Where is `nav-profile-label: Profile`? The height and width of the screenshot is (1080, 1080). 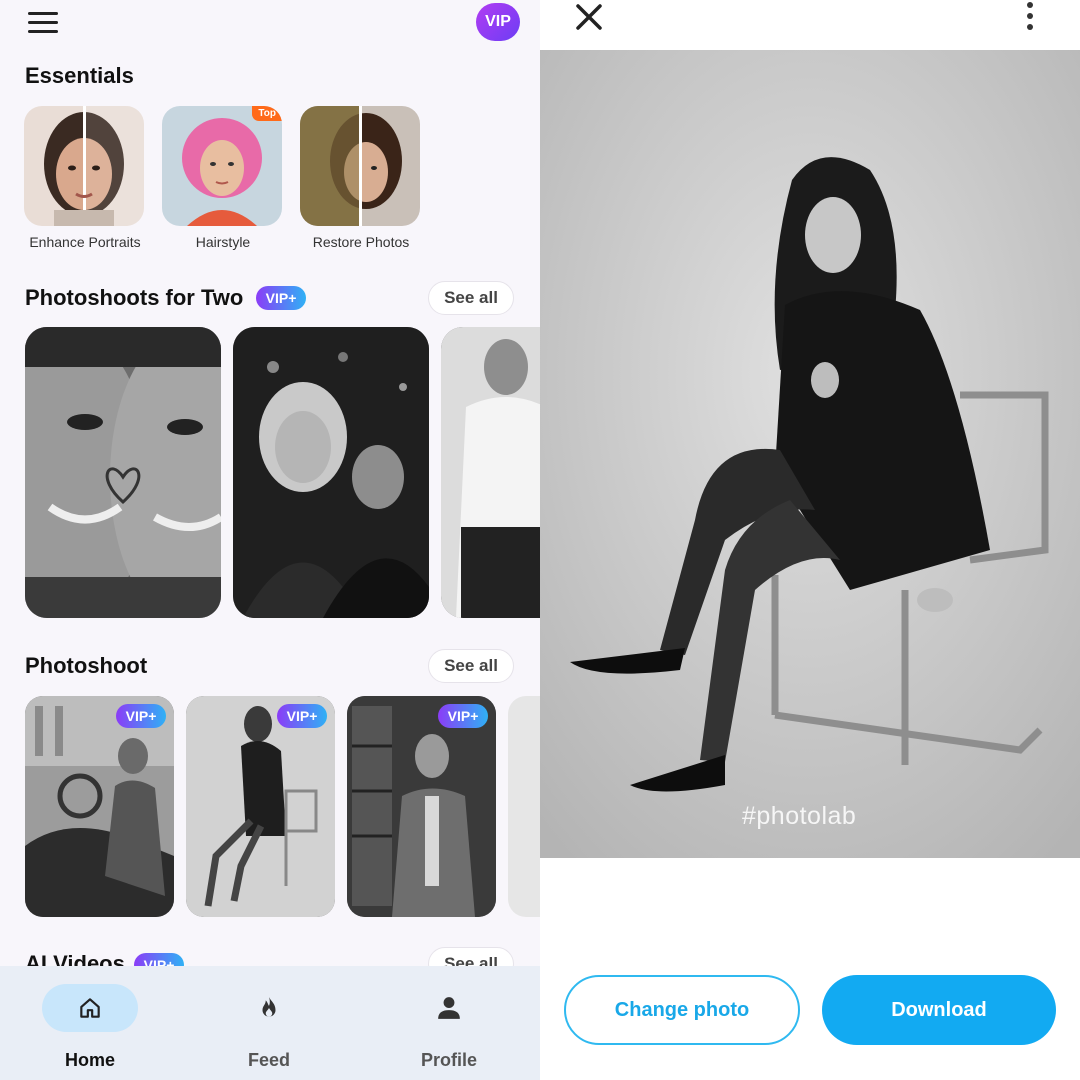
nav-profile-label: Profile is located at coordinates (448, 1060).